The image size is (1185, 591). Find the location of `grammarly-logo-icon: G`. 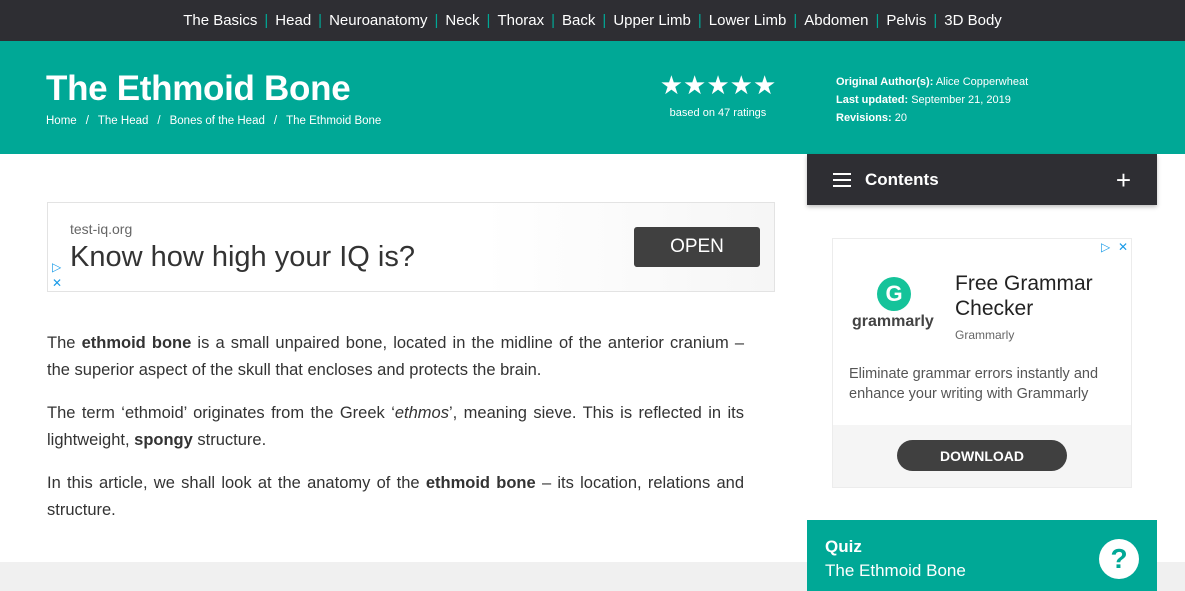

grammarly-logo-icon: G is located at coordinates (894, 294).